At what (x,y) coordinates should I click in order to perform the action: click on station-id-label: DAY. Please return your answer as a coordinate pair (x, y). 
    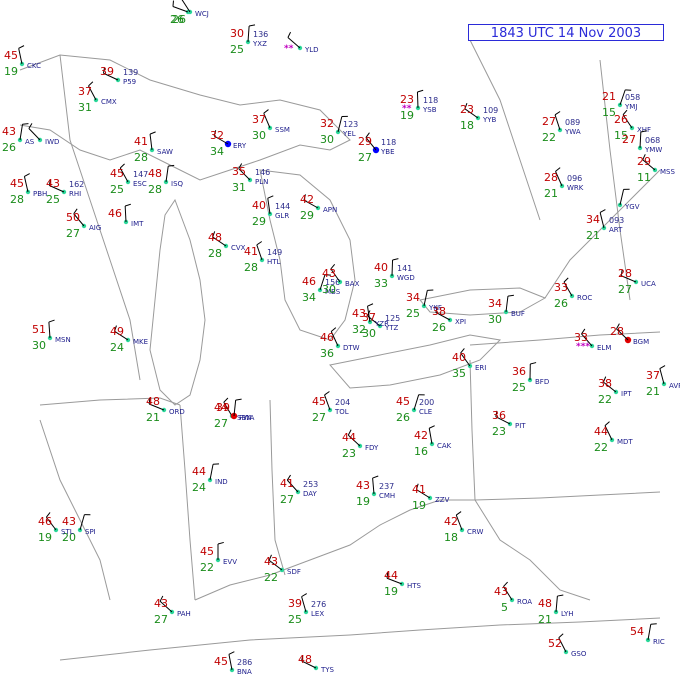
    Looking at the image, I should click on (310, 494).